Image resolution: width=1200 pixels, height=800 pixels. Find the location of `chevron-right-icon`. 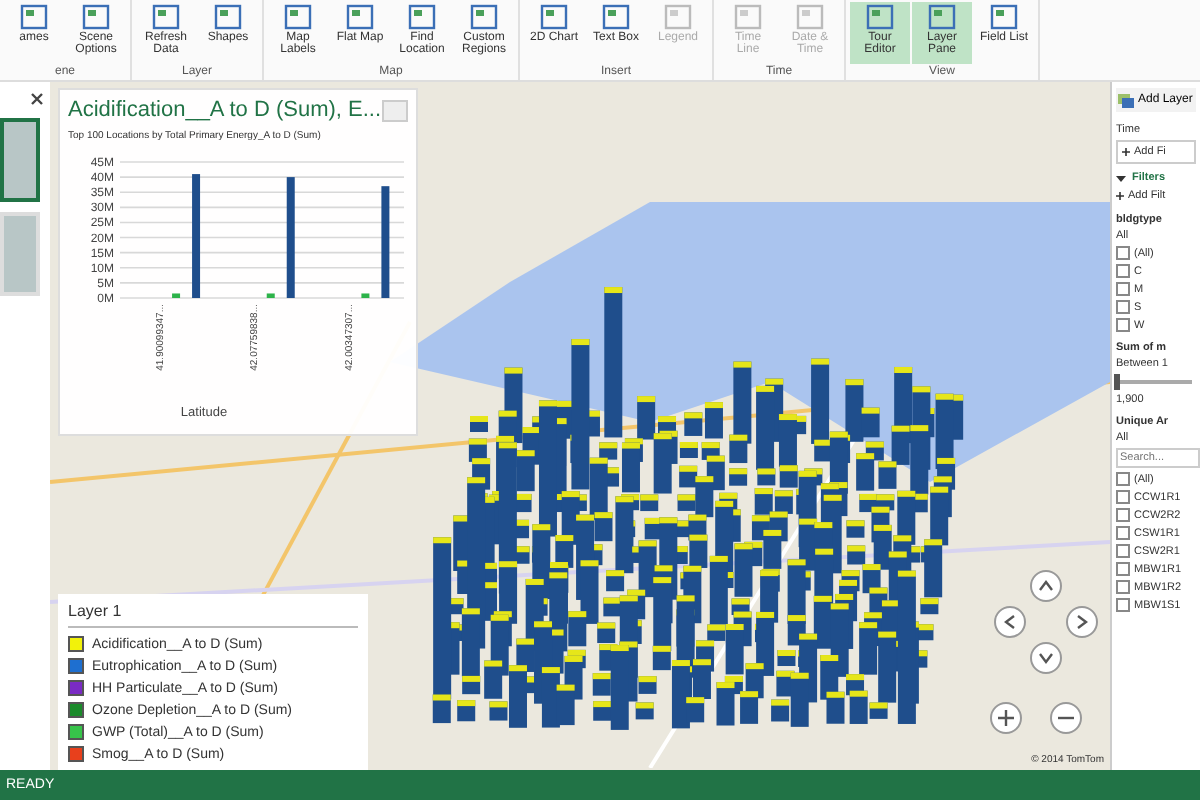

chevron-right-icon is located at coordinates (1082, 622).